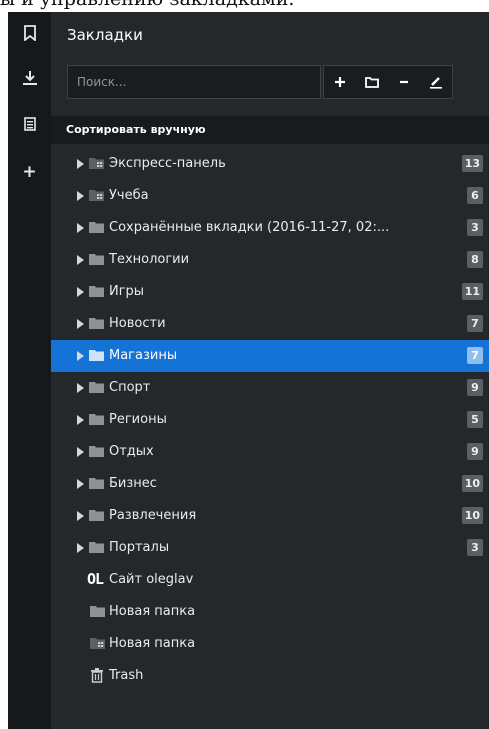  What do you see at coordinates (270, 388) in the screenshot?
I see `tree-row: Спорт 9` at bounding box center [270, 388].